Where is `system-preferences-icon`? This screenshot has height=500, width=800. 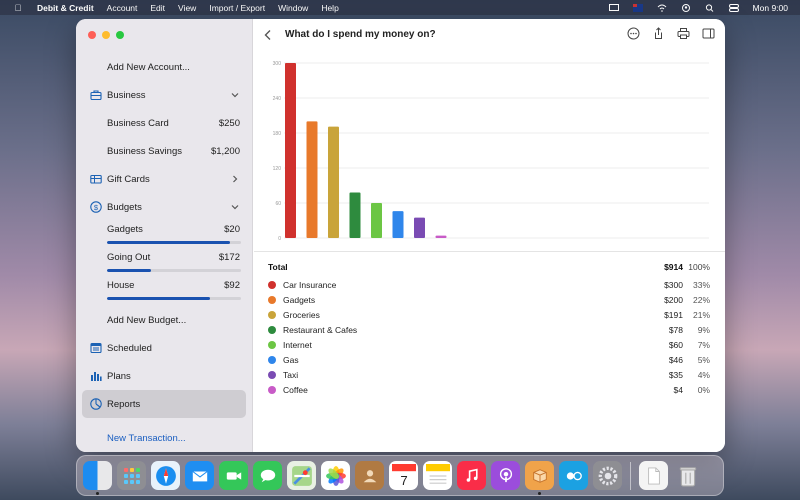 system-preferences-icon is located at coordinates (607, 475).